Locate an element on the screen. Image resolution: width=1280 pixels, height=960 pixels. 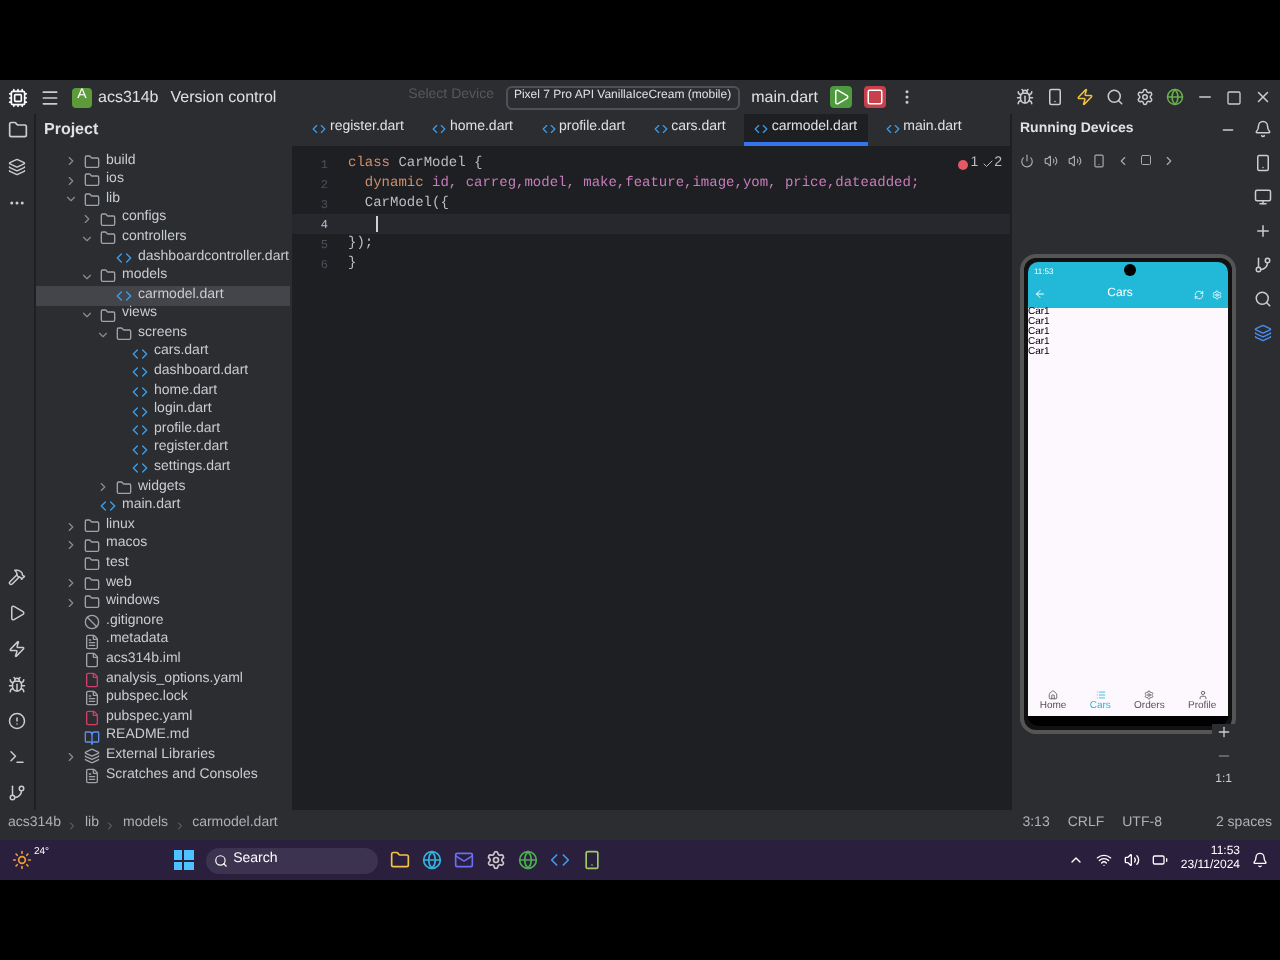
zoom-in-icon is located at coordinates (1223, 732).